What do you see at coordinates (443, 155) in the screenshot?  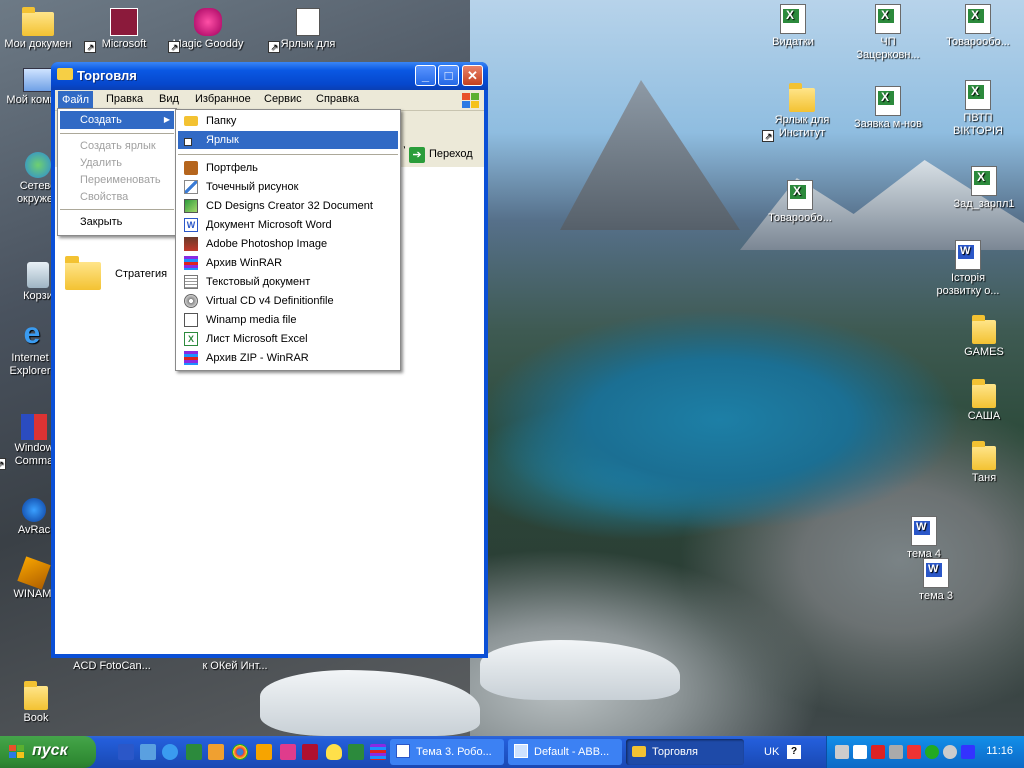 I see `address-go-button: ➔ Переход` at bounding box center [443, 155].